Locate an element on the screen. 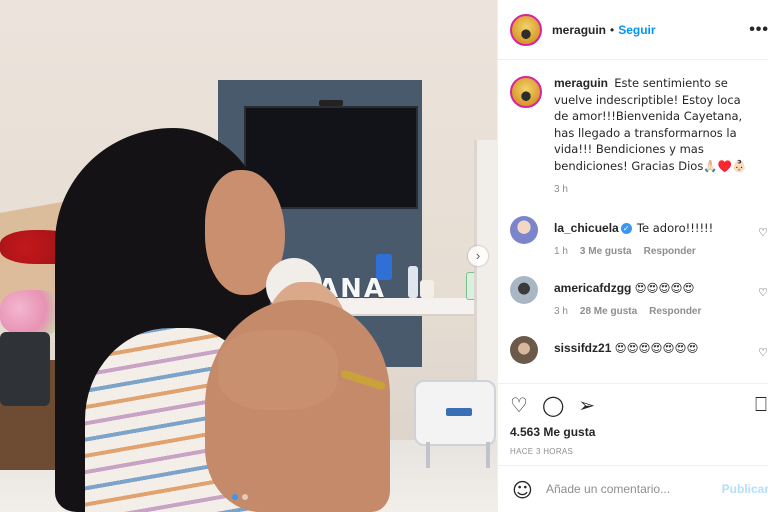 Image resolution: width=768 pixels, height=512 pixels. carousel-next-button: › is located at coordinates (478, 256).